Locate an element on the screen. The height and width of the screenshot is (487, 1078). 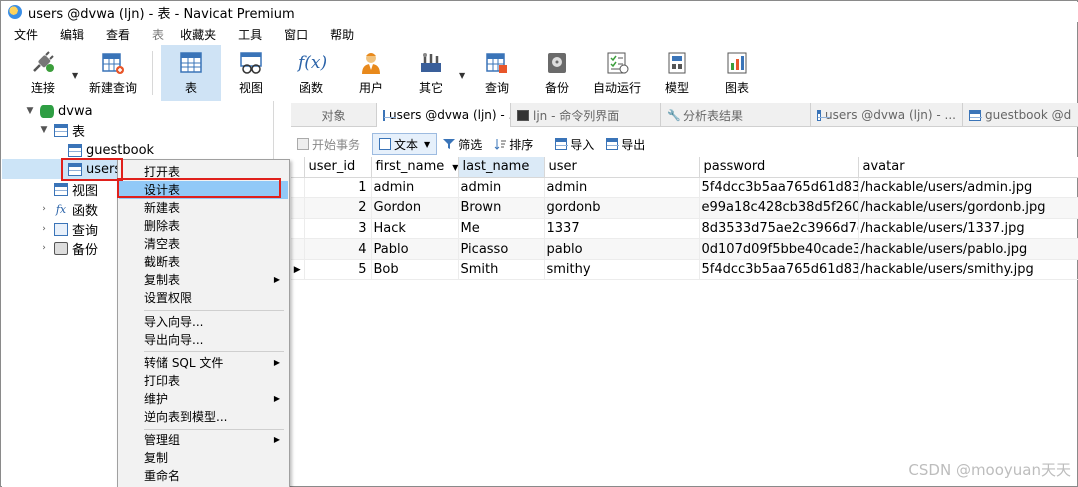
cell-avatar: /hackable/users/gordonb.jpg is located at coordinates (968, 208).